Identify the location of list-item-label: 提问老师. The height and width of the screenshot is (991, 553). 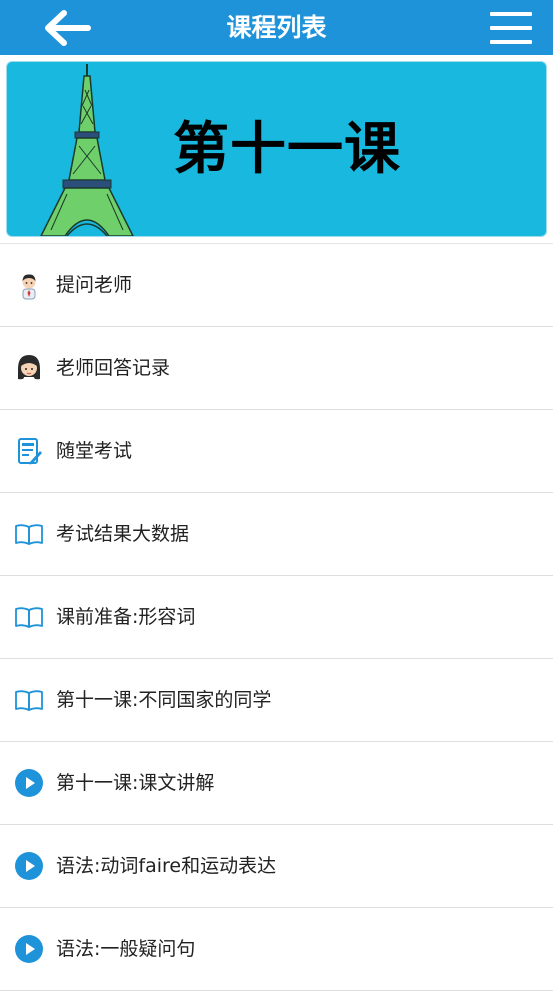
(94, 285).